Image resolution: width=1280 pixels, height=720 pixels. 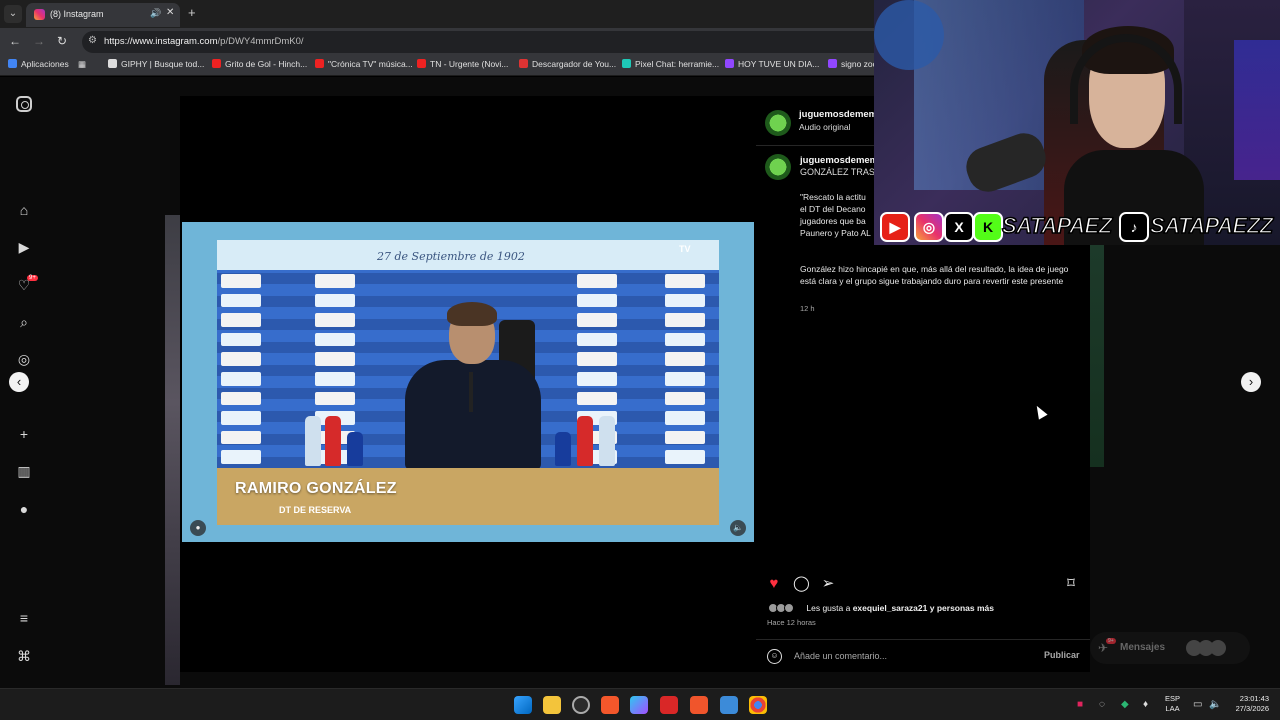 What do you see at coordinates (24, 434) in the screenshot?
I see `create-icon: +` at bounding box center [24, 434].